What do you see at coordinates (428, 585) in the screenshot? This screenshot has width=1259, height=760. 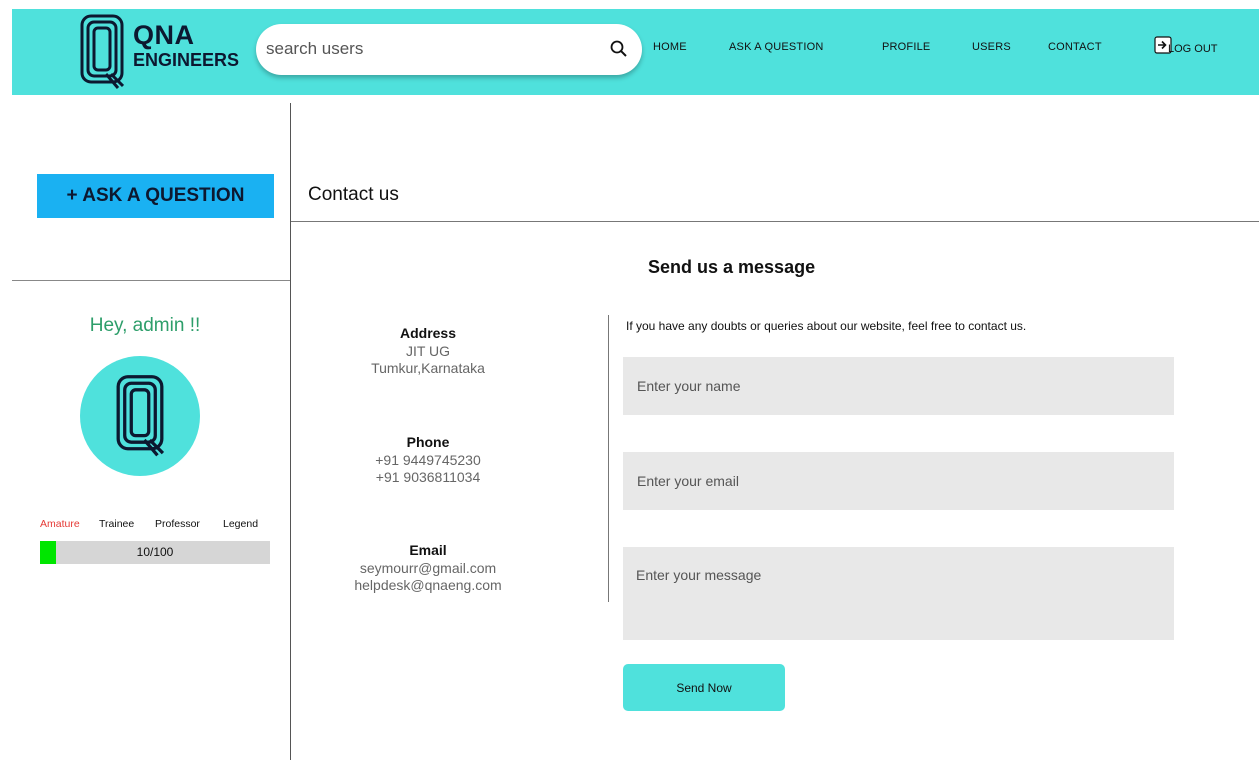 I see `email-line-2: helpdesk@qnaeng.com` at bounding box center [428, 585].